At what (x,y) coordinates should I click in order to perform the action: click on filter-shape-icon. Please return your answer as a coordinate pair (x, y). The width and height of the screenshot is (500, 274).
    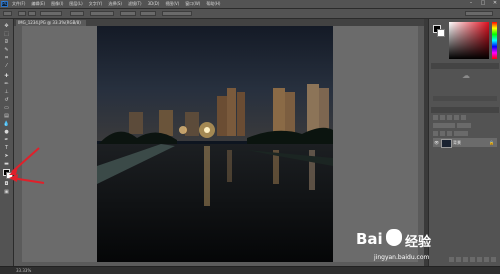
    Looking at the image, I should click on (456, 117).